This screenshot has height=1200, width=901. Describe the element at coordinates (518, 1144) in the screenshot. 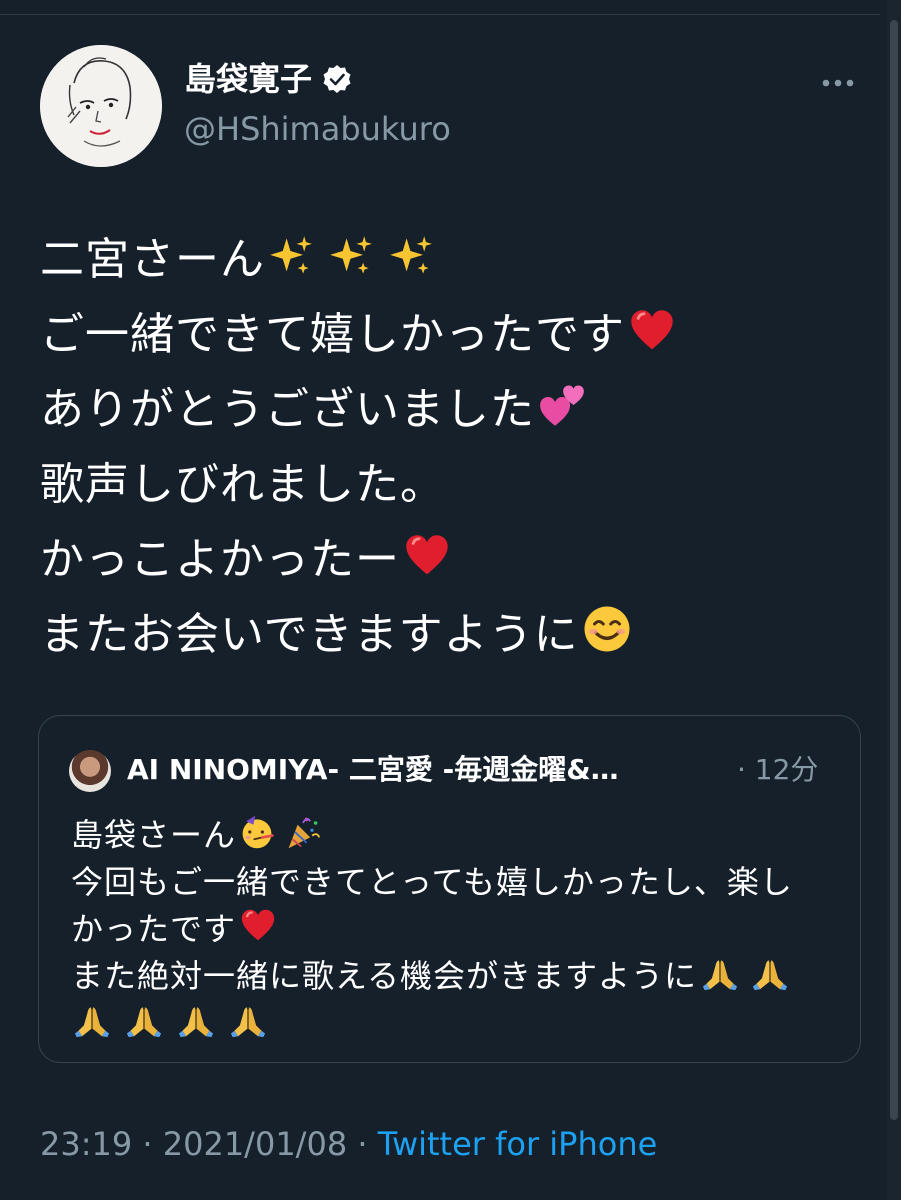

I see `tweet-source-link: Twitter for iPhone` at that location.